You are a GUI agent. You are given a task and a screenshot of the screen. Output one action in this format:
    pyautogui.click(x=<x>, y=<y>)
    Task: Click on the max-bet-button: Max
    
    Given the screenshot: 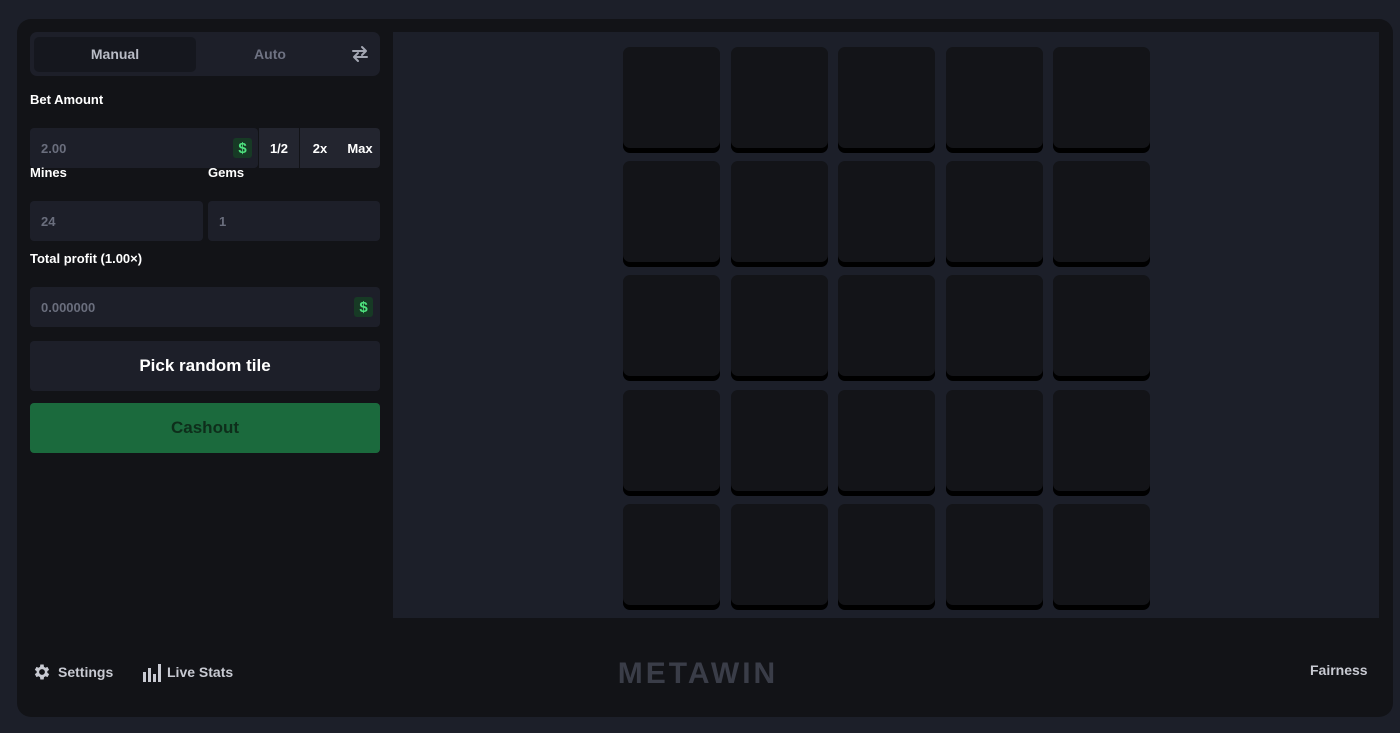 What is the action you would take?
    pyautogui.click(x=360, y=148)
    